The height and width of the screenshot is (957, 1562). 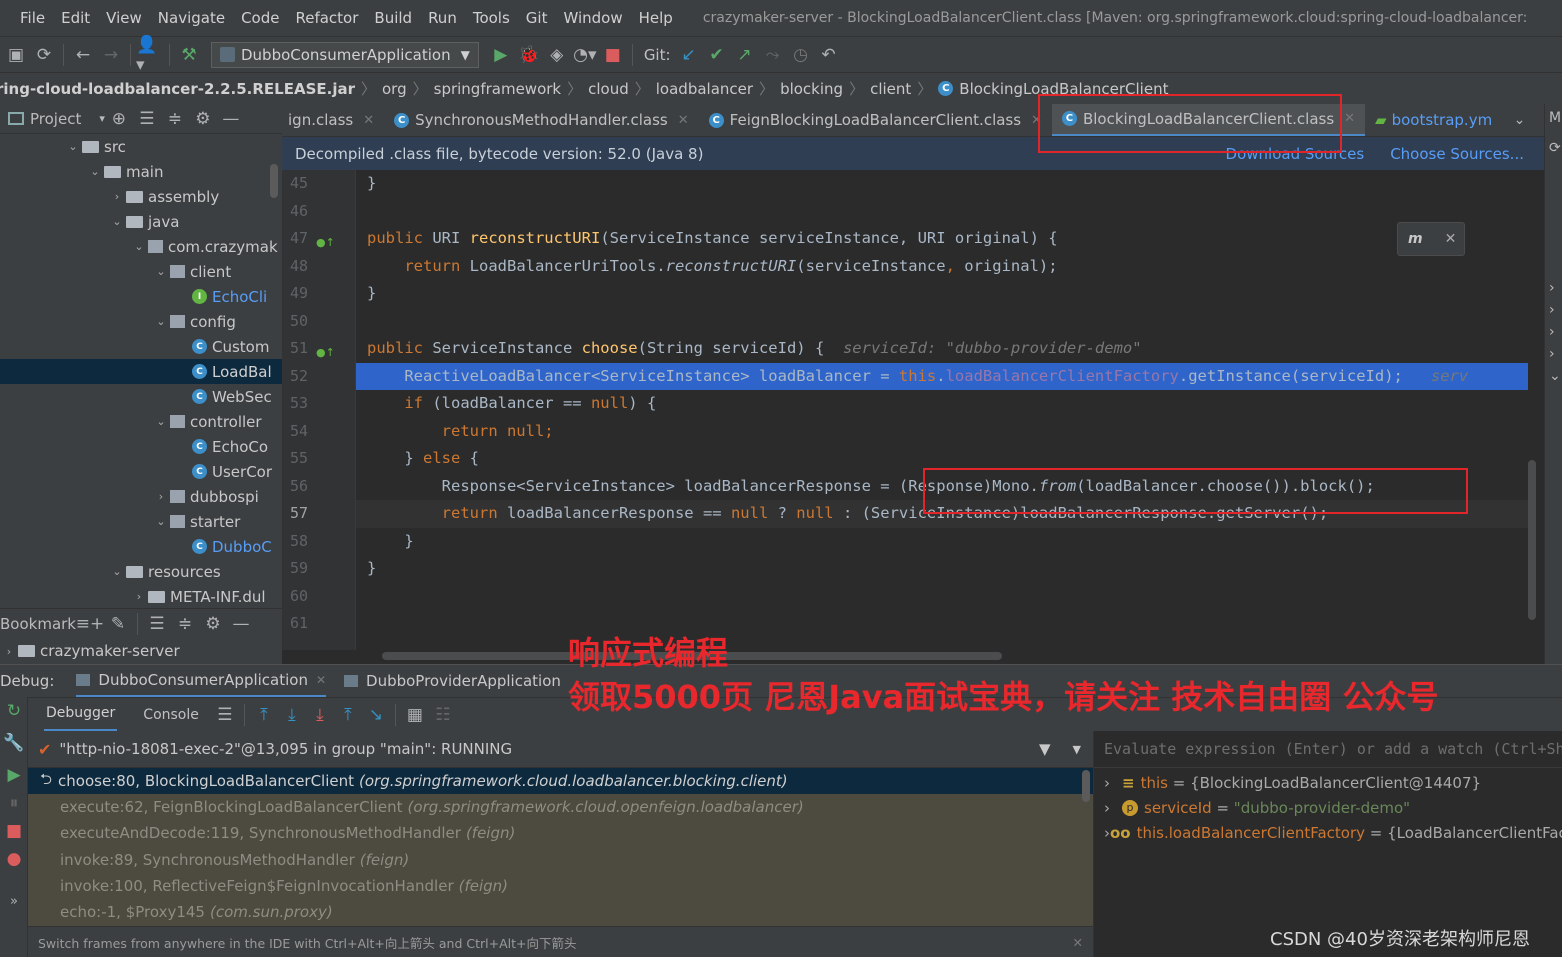 What do you see at coordinates (541, 120) in the screenshot?
I see `tab-synchronous-method-handler: C SynchronousMethodHandler.class ✕` at bounding box center [541, 120].